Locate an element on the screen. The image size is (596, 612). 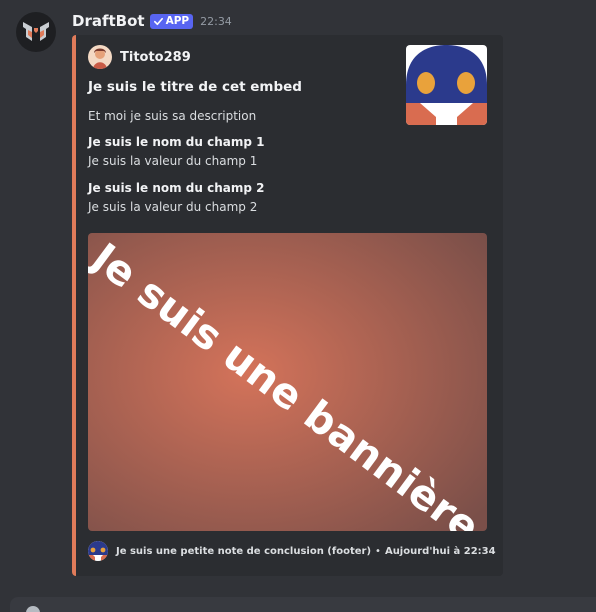
embed-author-avatar is located at coordinates (100, 57).